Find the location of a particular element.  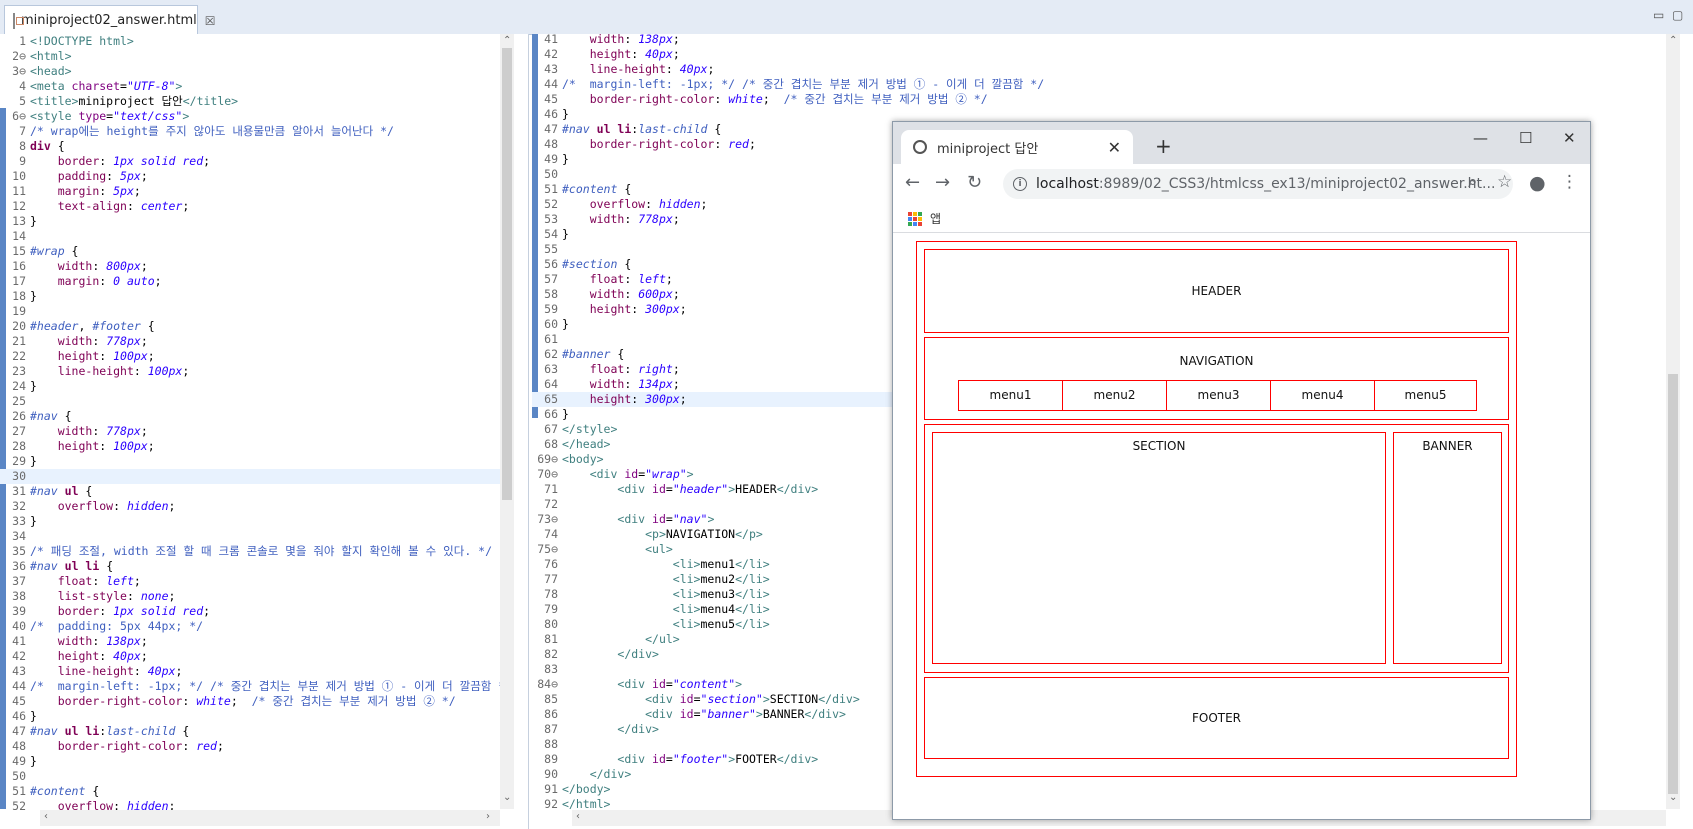

code-line: 15 #wrap { is located at coordinates (256, 251).